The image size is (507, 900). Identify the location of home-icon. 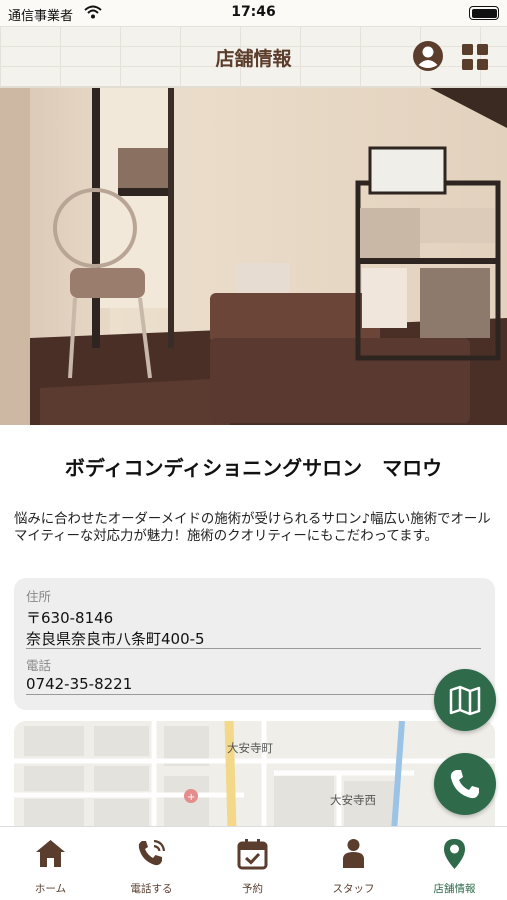
(50, 853).